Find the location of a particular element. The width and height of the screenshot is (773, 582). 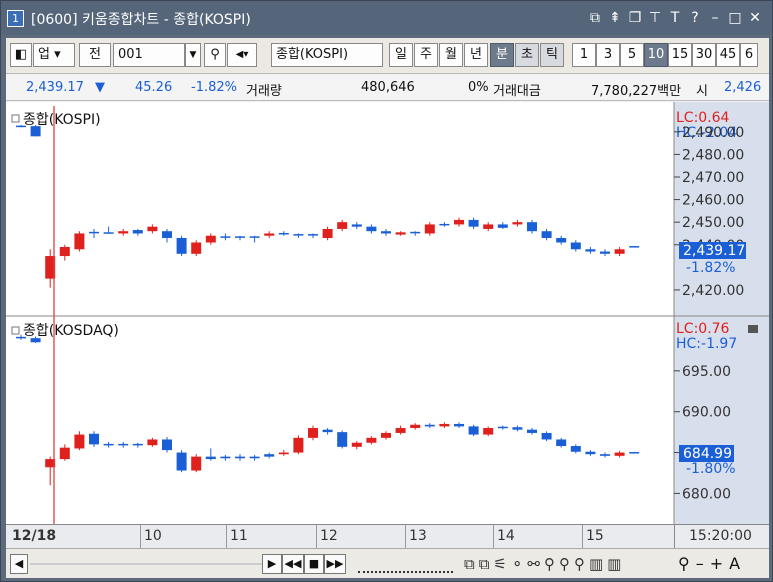

minute-button: 6 is located at coordinates (749, 55).